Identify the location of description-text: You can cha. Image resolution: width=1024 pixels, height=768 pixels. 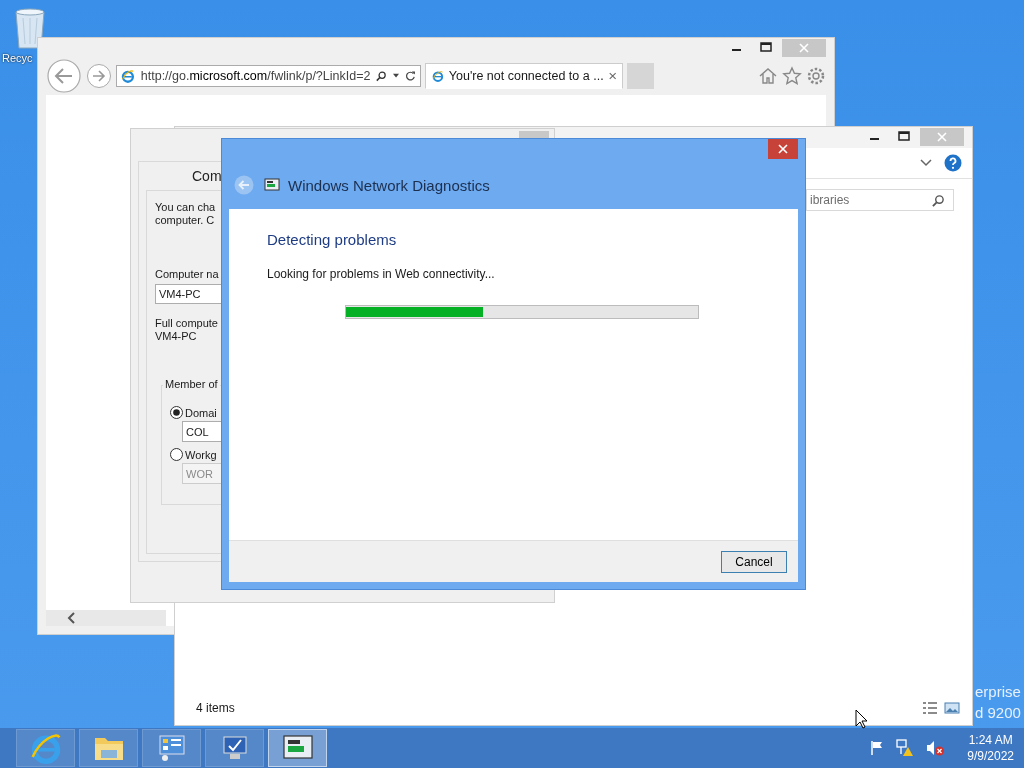
(185, 207).